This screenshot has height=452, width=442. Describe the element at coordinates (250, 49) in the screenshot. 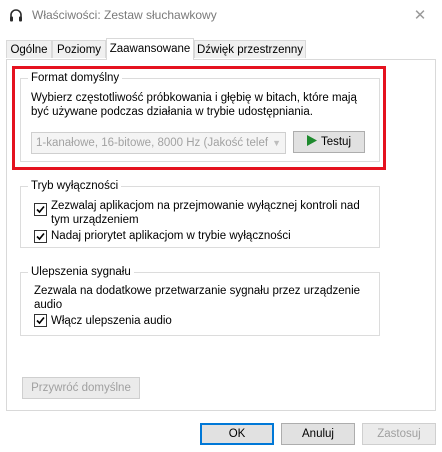

I see `tab-spatial-sound: Dźwięk przestrzenny` at that location.